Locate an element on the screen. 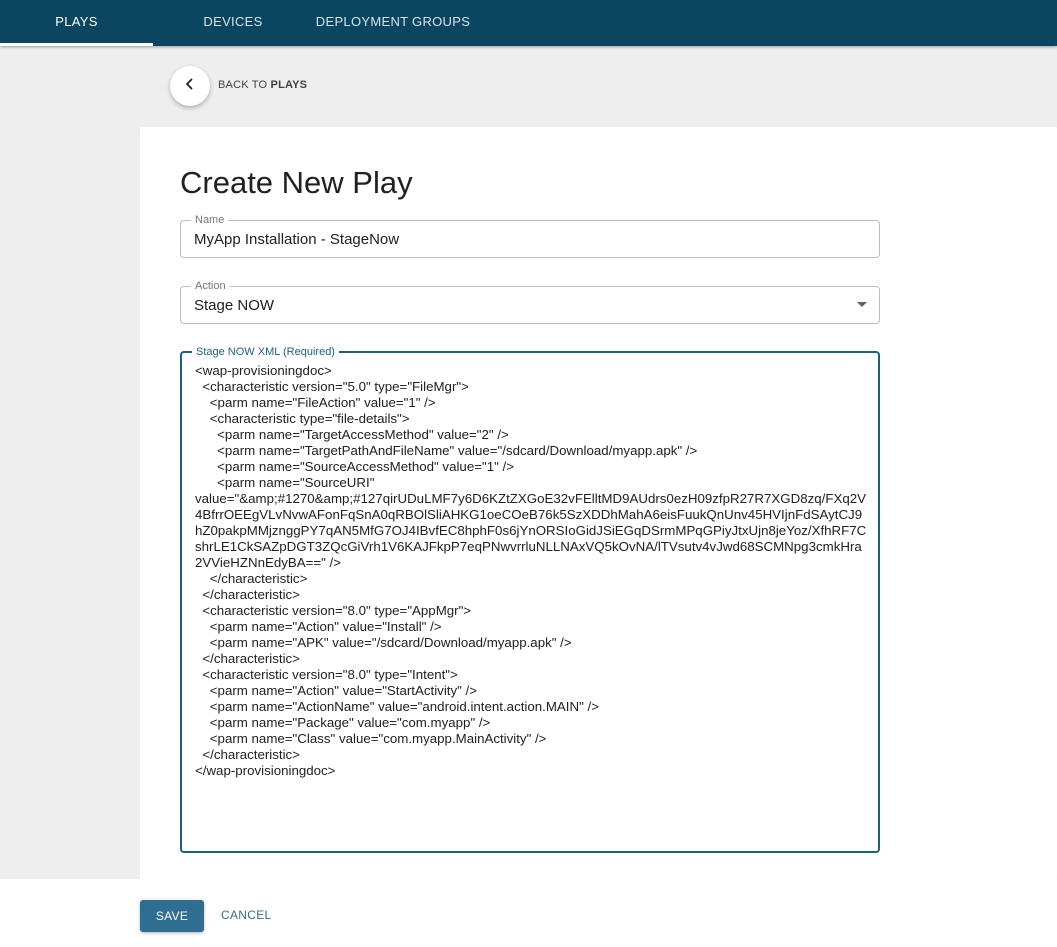 The height and width of the screenshot is (947, 1057). back-button is located at coordinates (190, 86).